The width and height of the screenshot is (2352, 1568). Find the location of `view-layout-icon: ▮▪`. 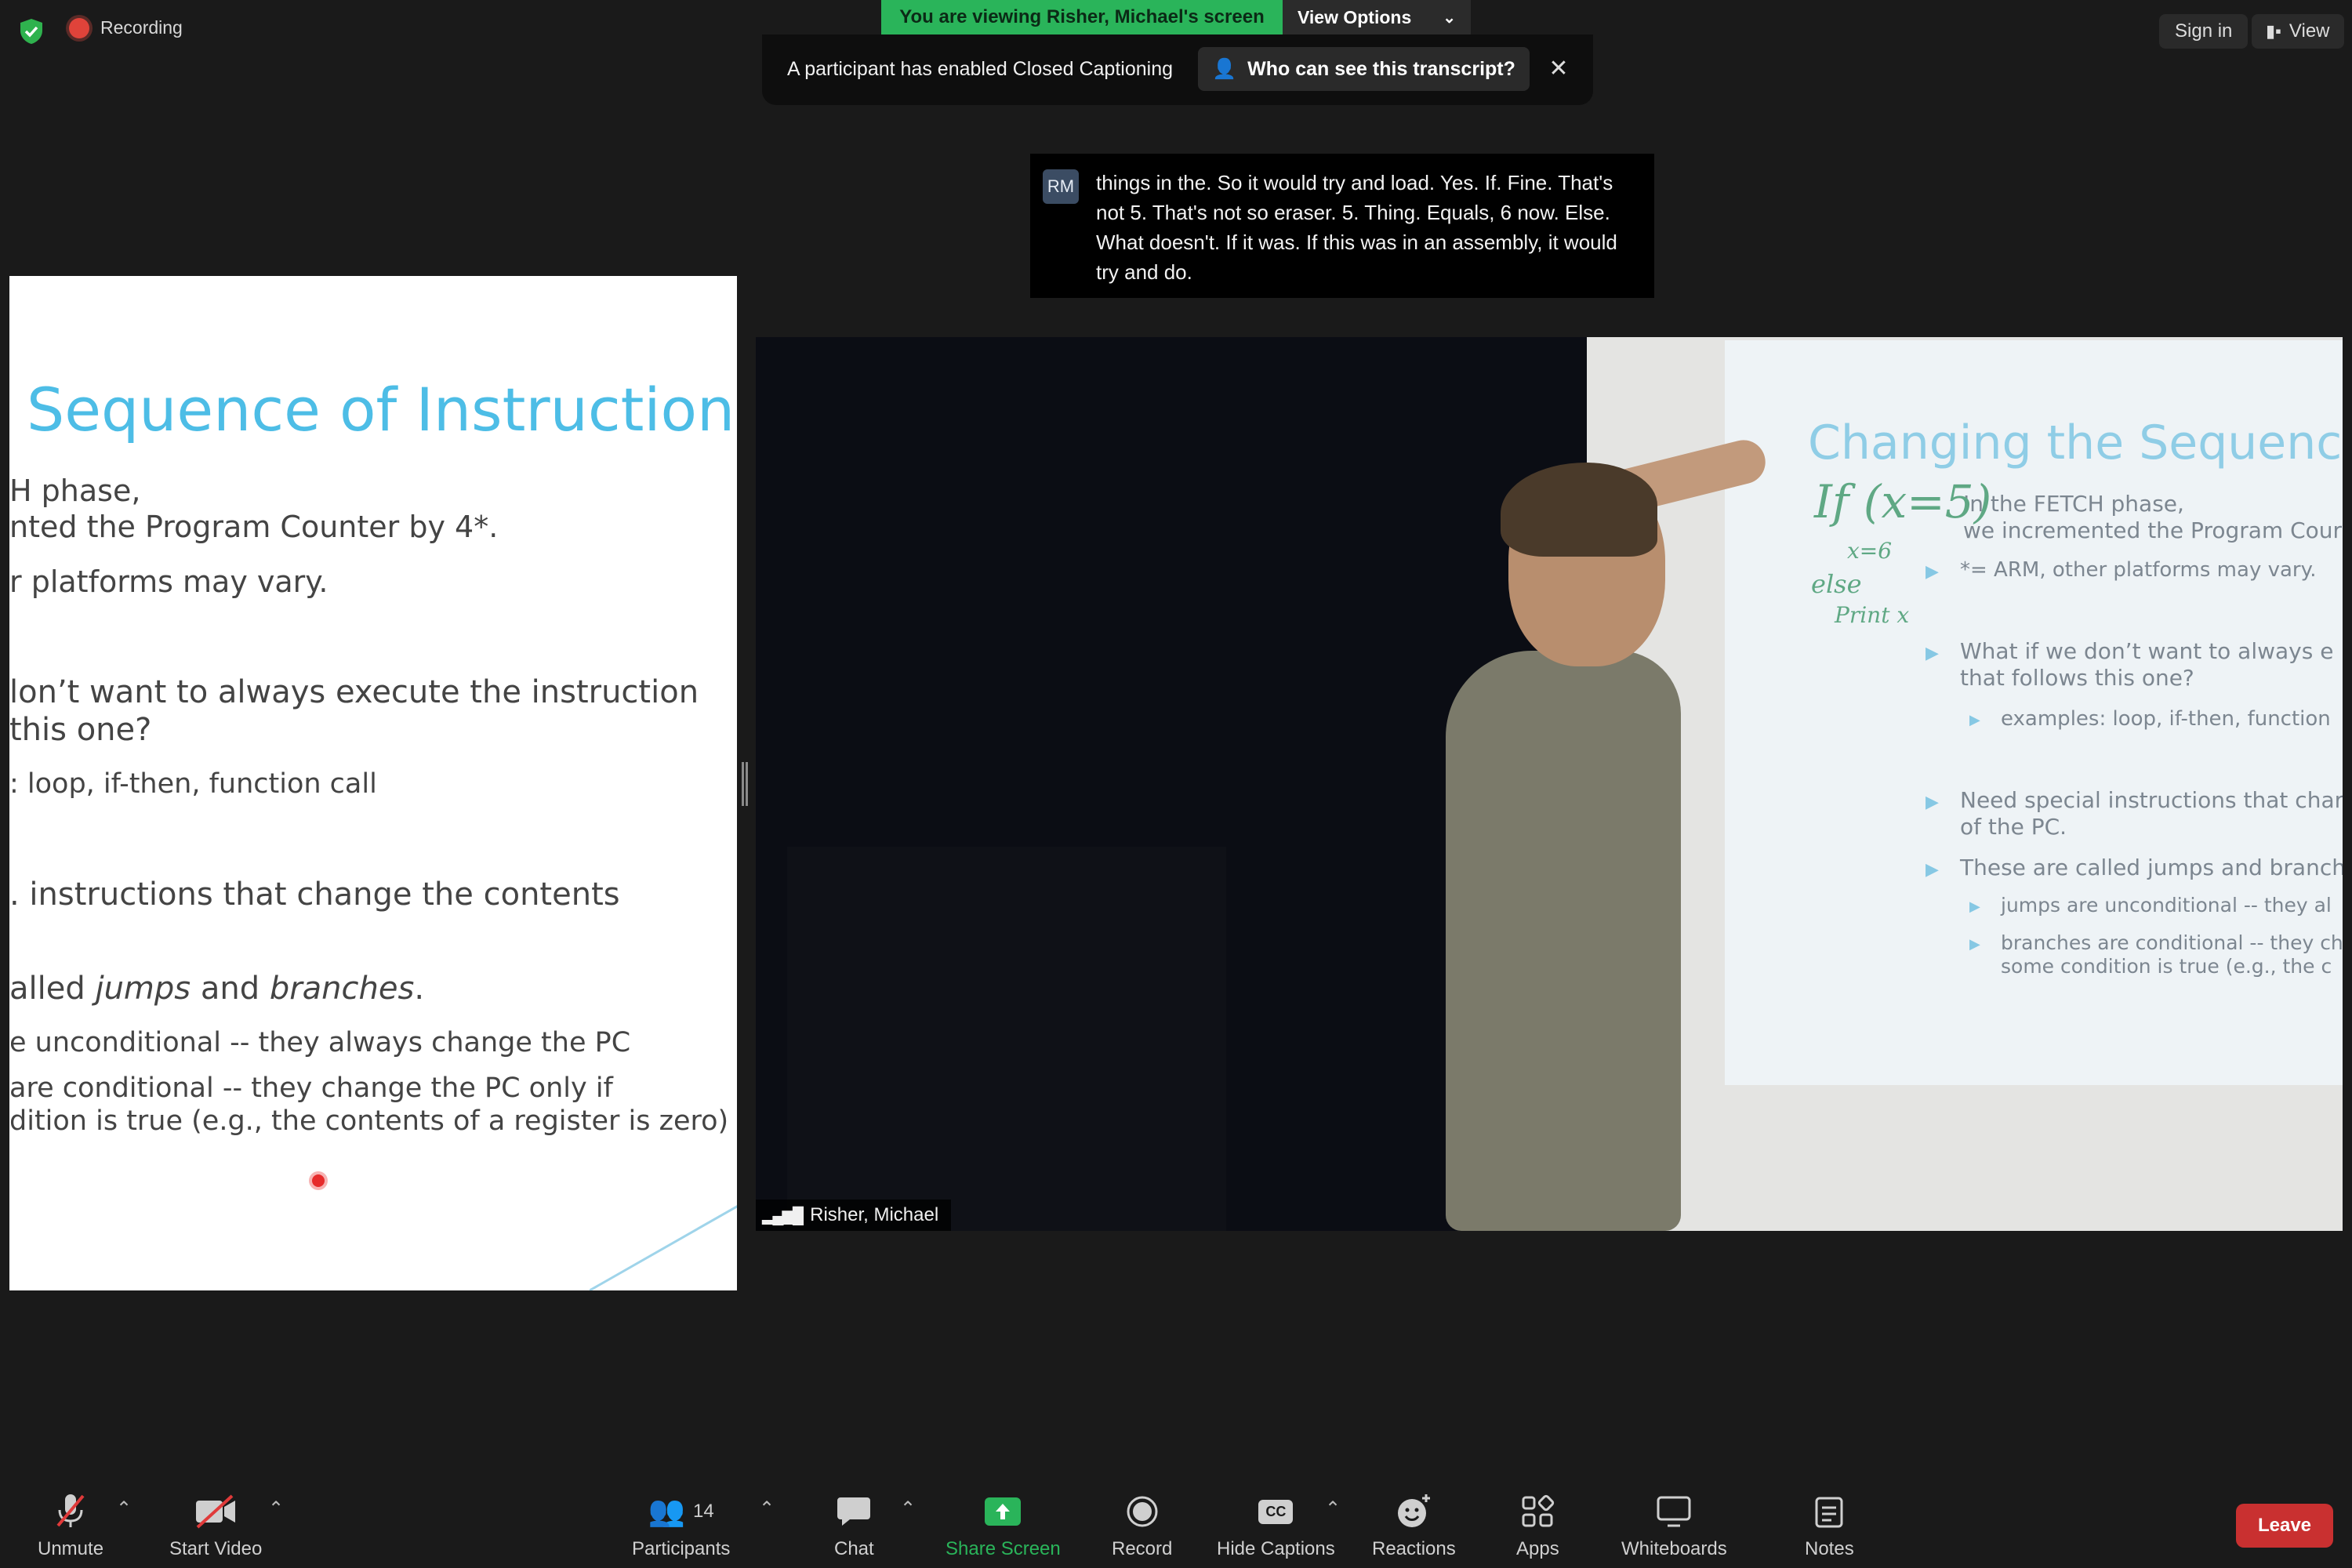

view-layout-icon: ▮▪ is located at coordinates (2273, 31).